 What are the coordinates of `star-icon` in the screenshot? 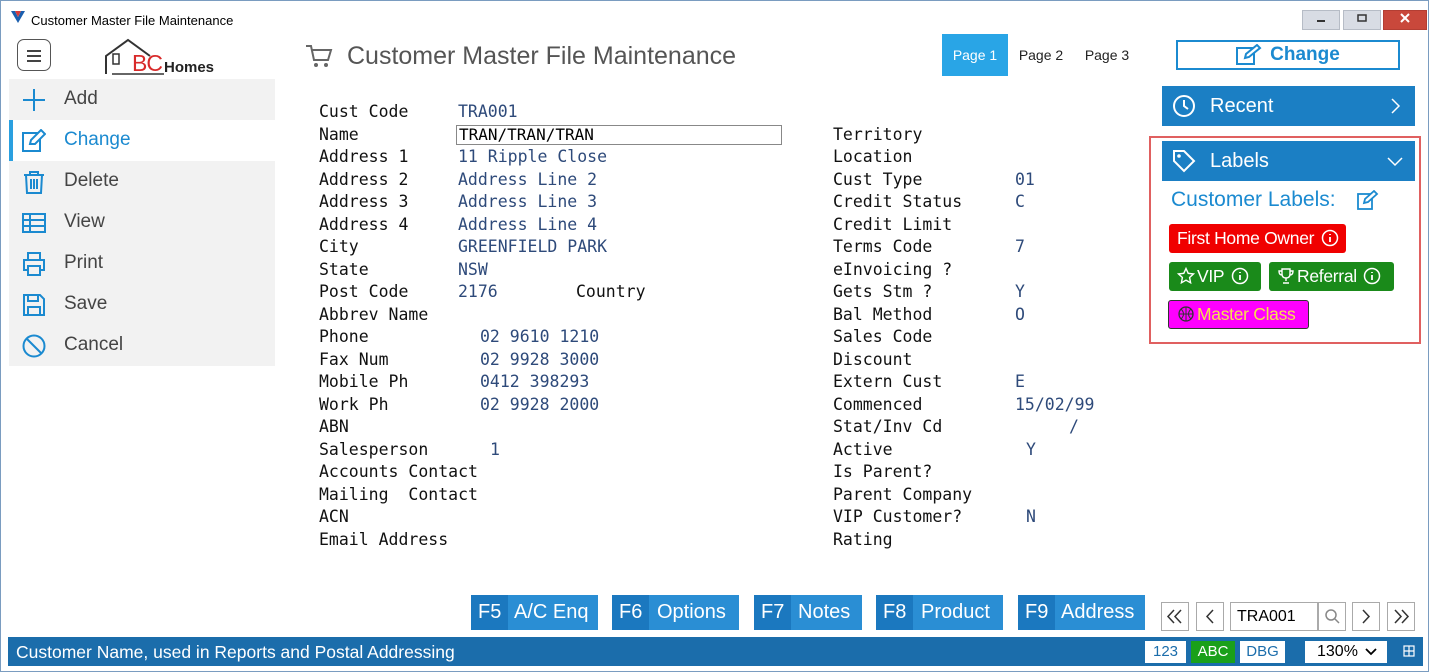 It's located at (1186, 275).